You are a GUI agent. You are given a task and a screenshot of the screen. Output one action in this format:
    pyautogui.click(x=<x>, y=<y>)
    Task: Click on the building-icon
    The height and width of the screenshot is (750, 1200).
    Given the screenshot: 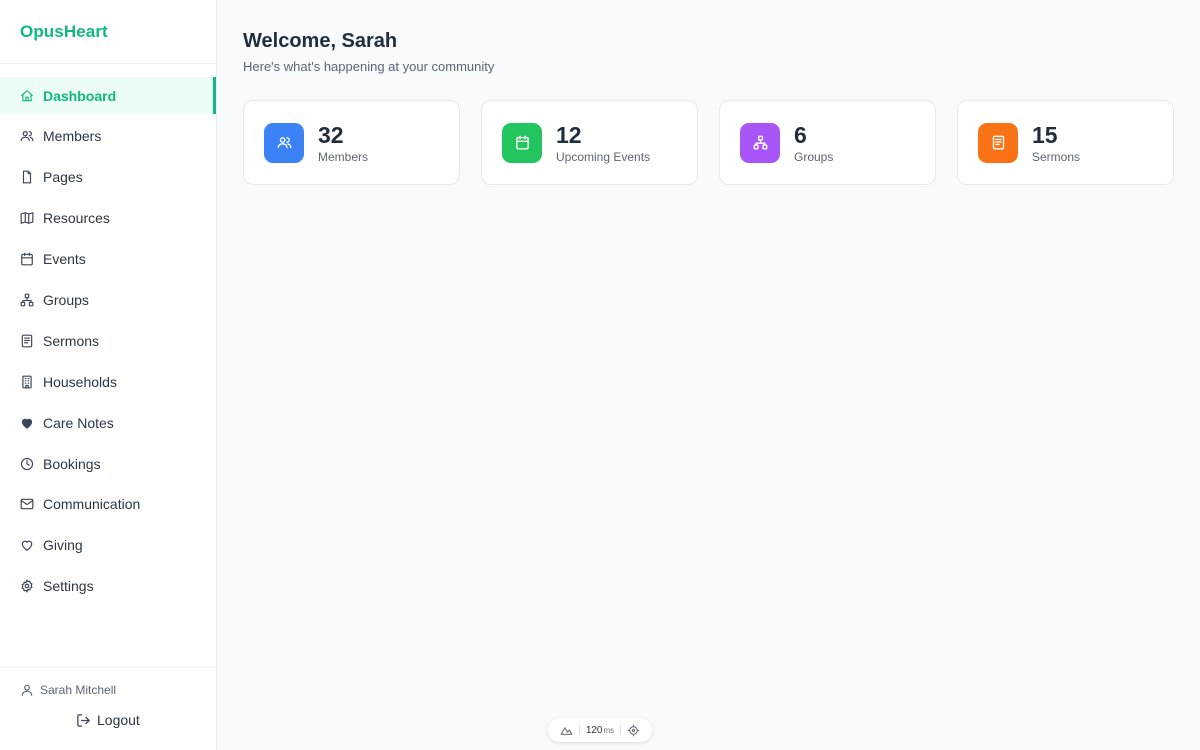 What is the action you would take?
    pyautogui.click(x=27, y=382)
    